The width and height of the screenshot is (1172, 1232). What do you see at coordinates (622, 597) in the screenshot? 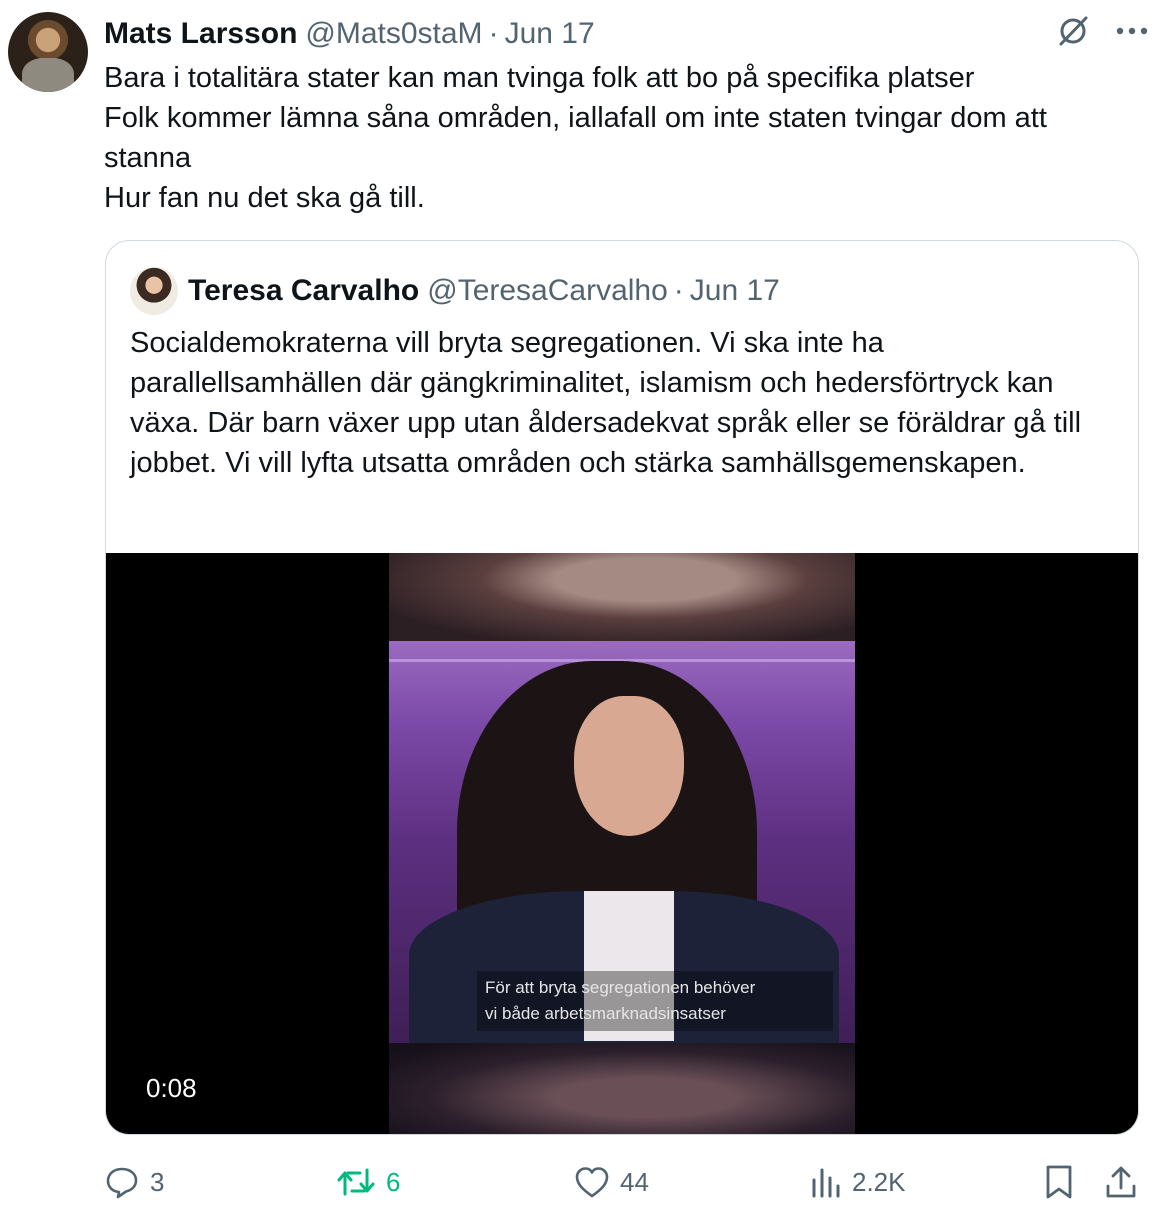
I see `video-blur-top` at bounding box center [622, 597].